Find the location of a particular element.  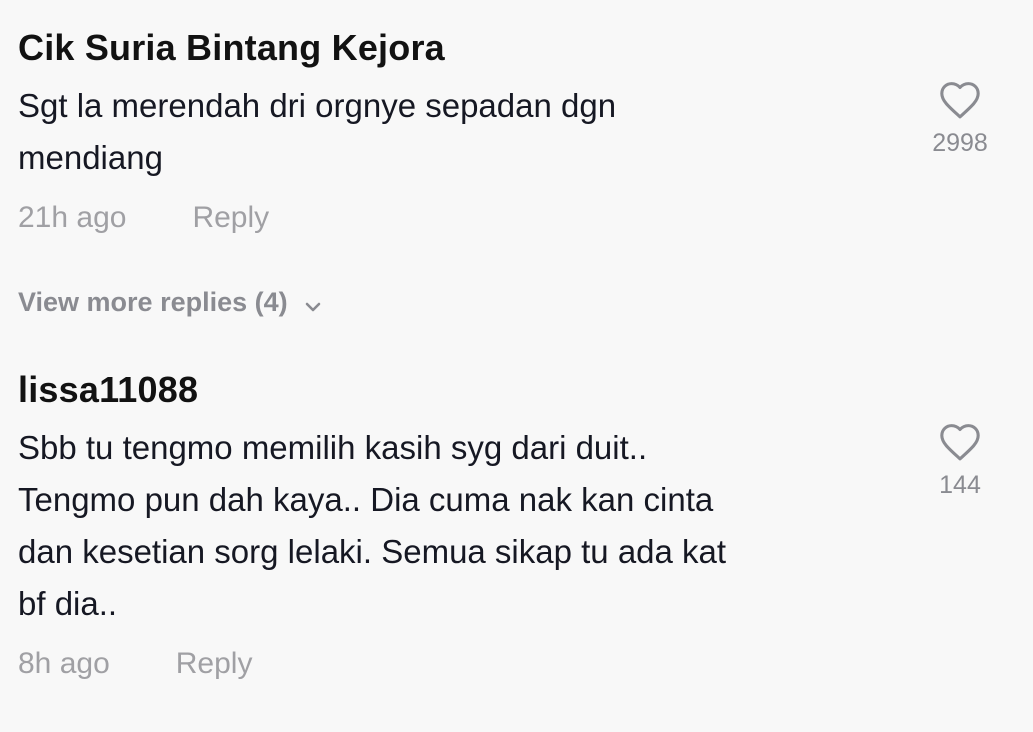

comment-timestamp: 21h ago is located at coordinates (72, 217).